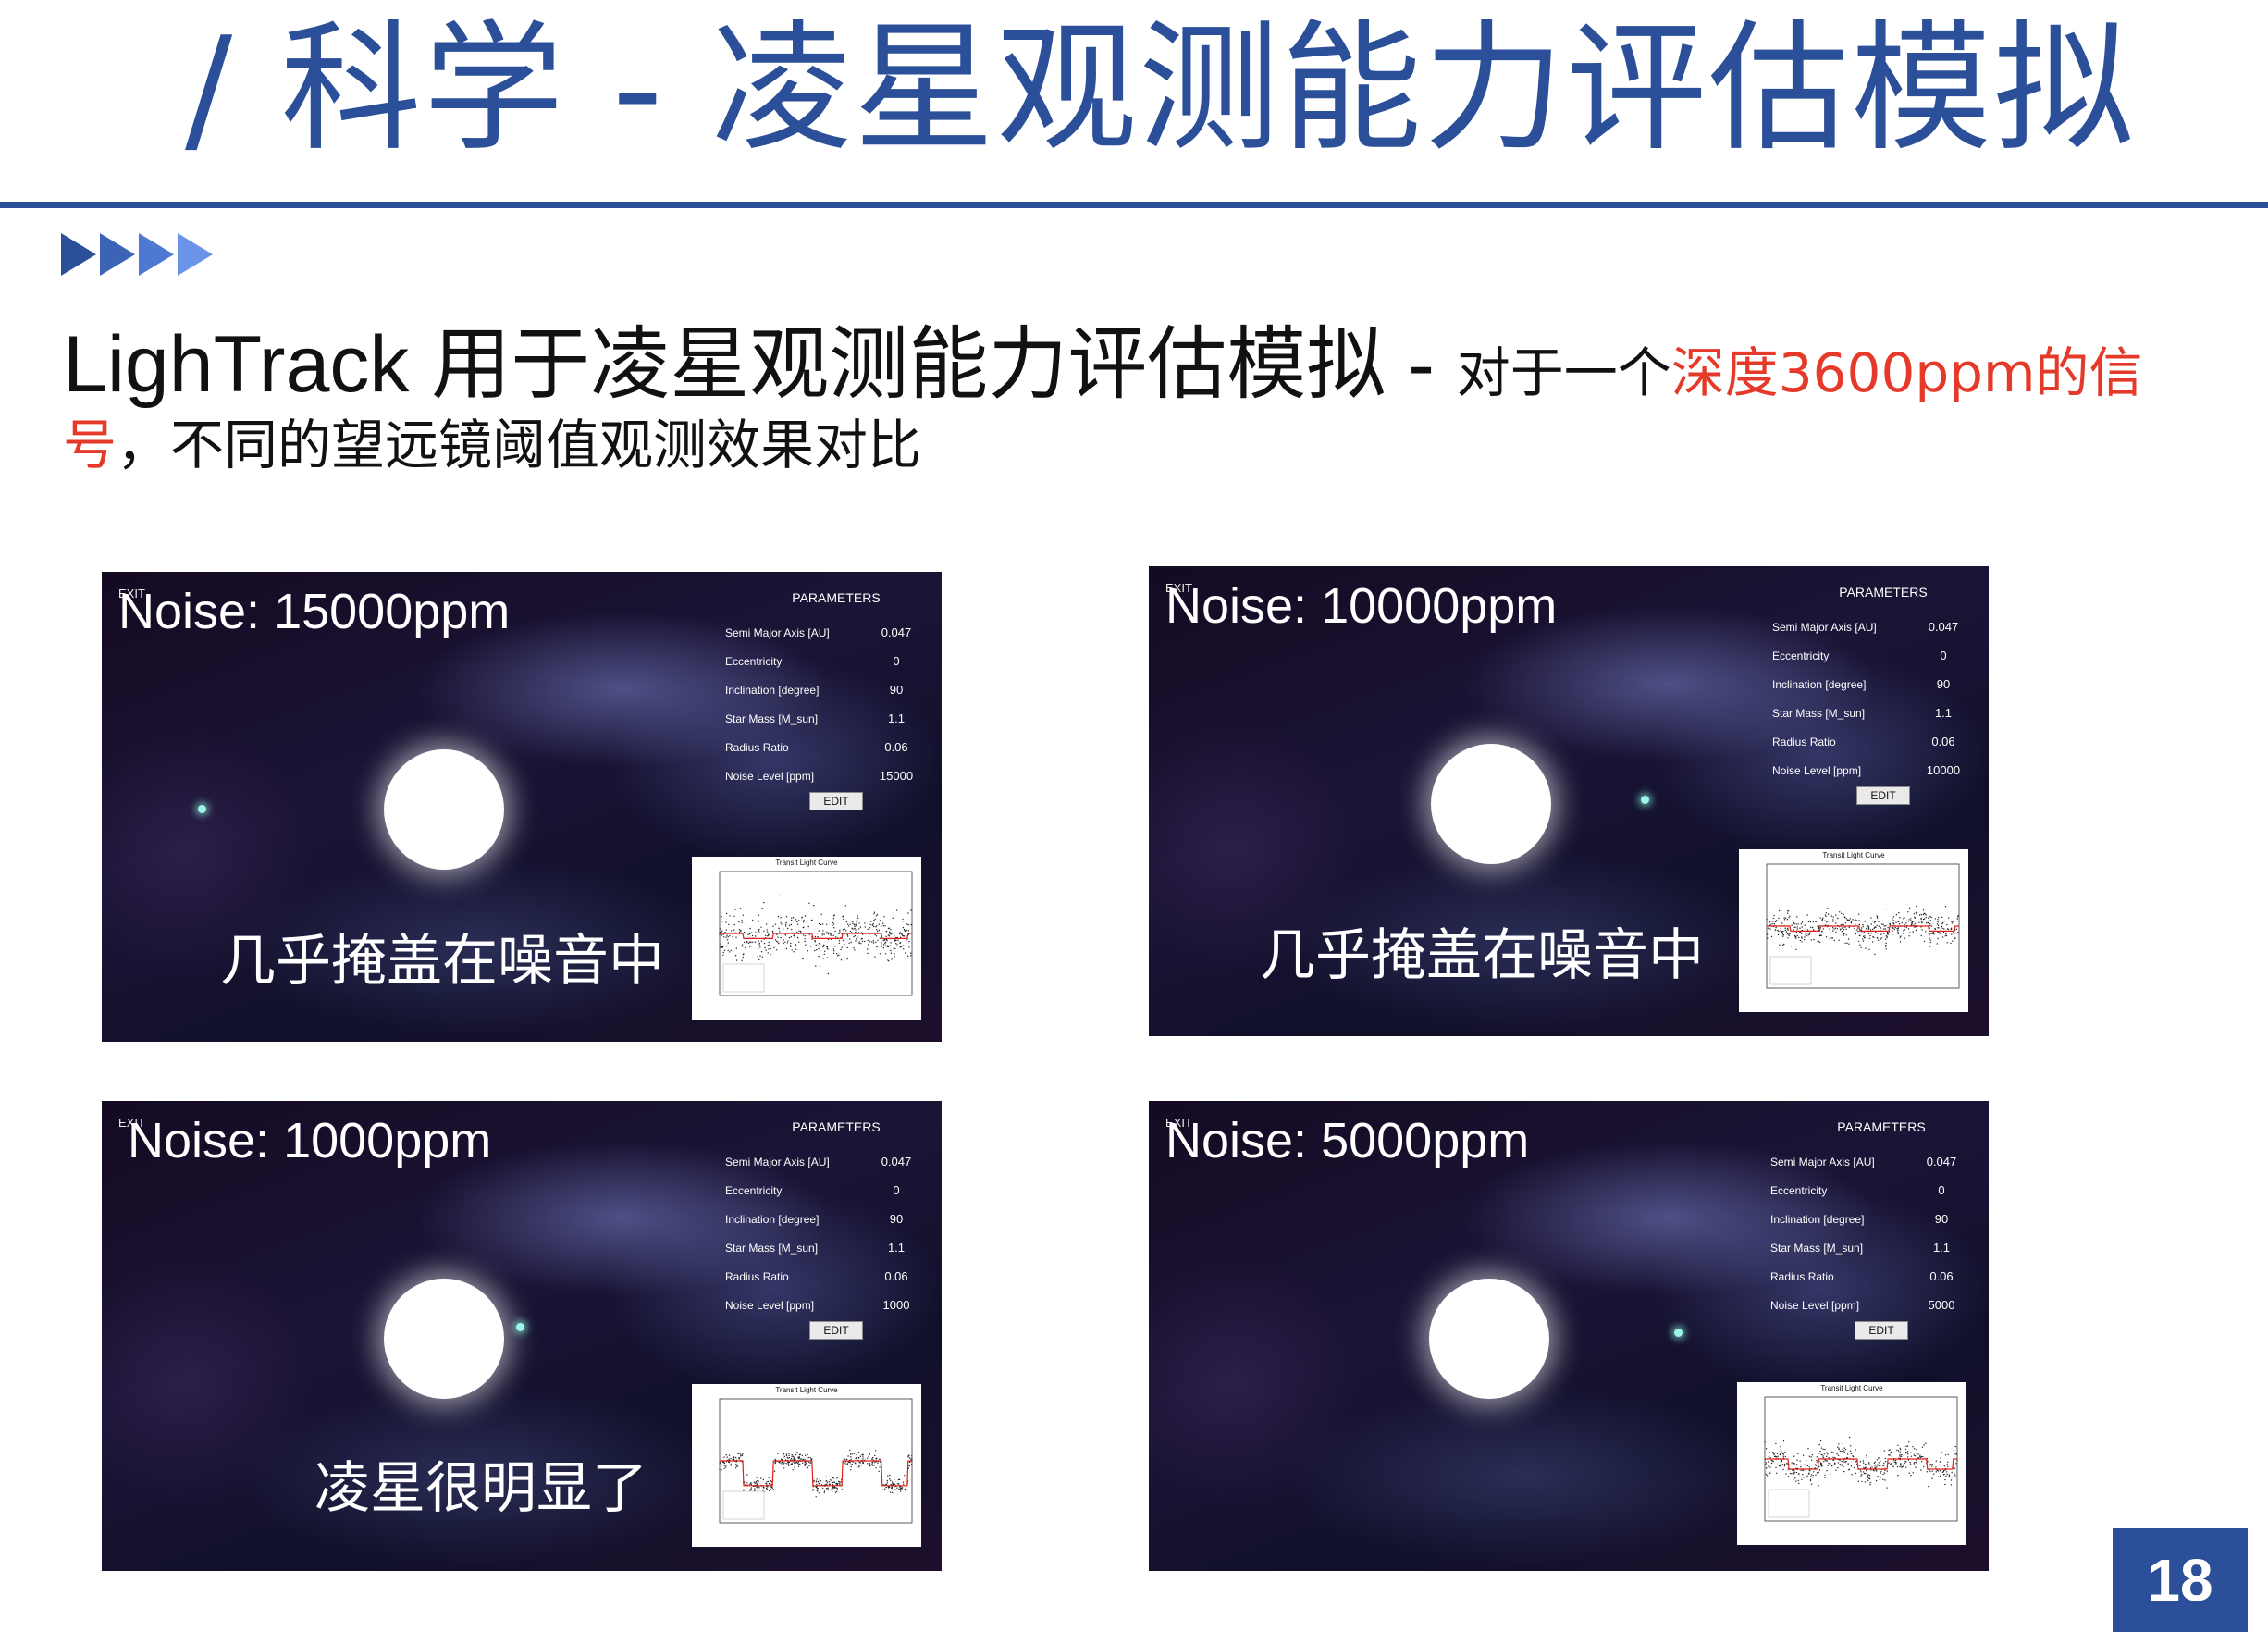 Image resolution: width=2268 pixels, height=1632 pixels. Describe the element at coordinates (1563, 372) in the screenshot. I see `heading-sub: 对于一个` at that location.